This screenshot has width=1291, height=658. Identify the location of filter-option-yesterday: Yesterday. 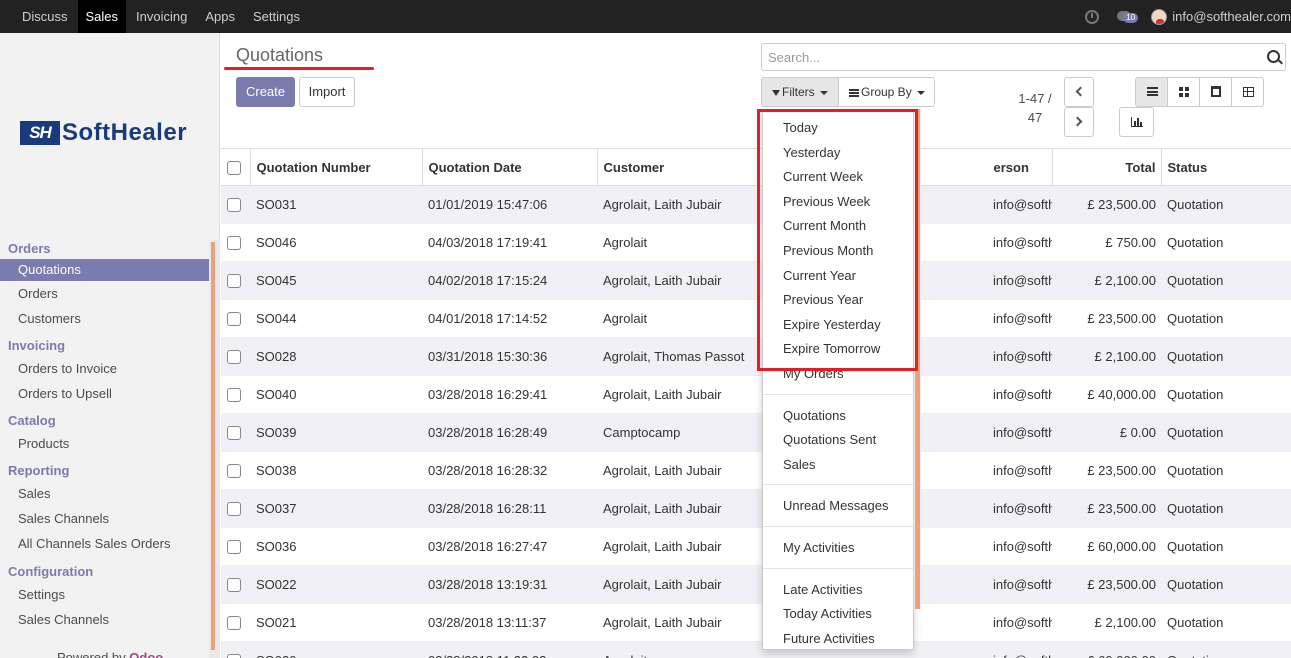
(811, 152).